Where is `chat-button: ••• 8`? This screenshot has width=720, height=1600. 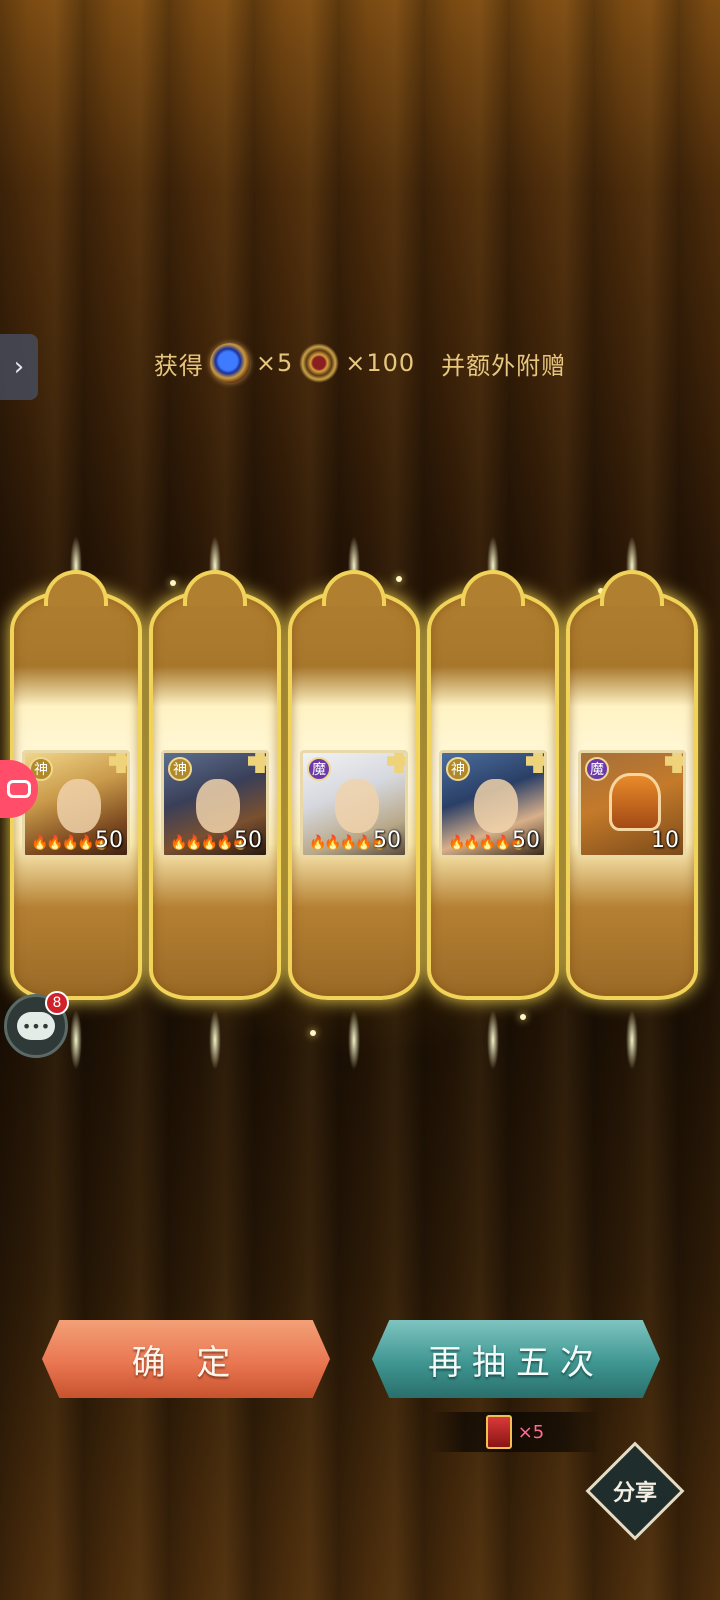 chat-button: ••• 8 is located at coordinates (36, 1024).